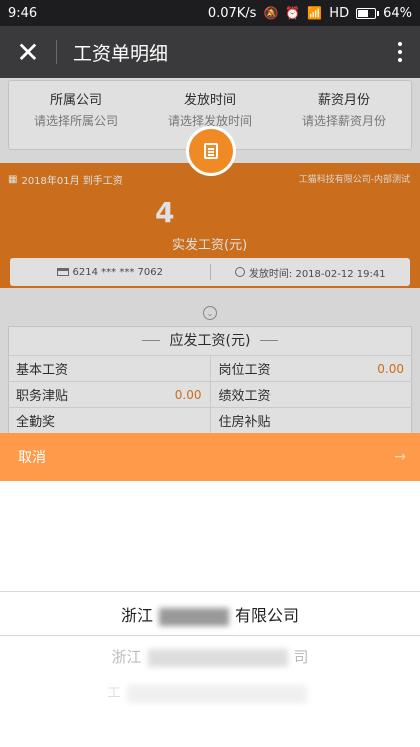  Describe the element at coordinates (23, 13) in the screenshot. I see `status-time: 9:46` at that location.